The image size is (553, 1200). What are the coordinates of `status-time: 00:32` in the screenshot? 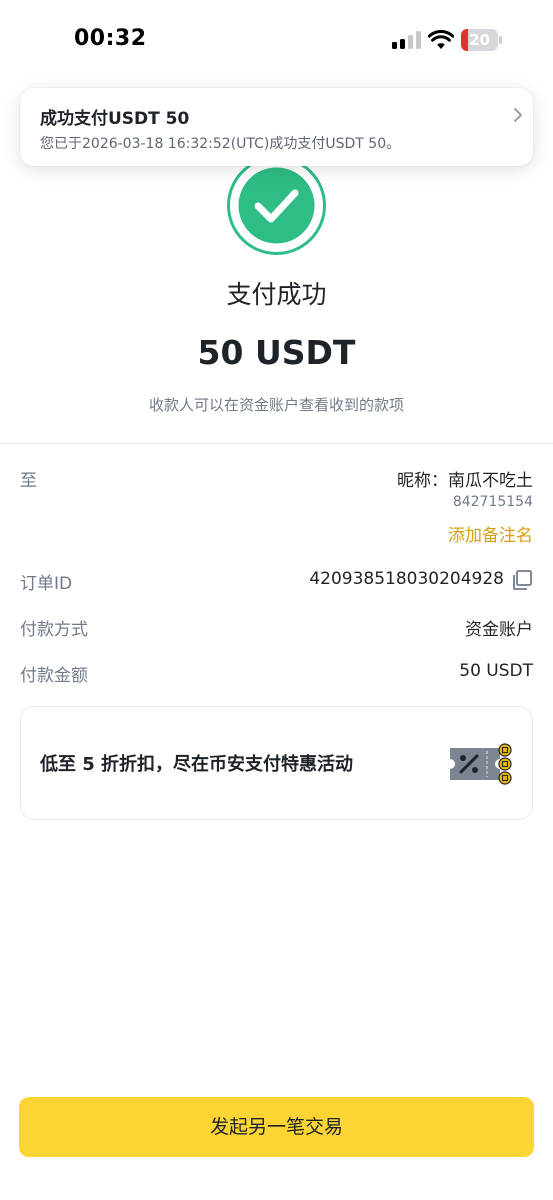 It's located at (110, 38).